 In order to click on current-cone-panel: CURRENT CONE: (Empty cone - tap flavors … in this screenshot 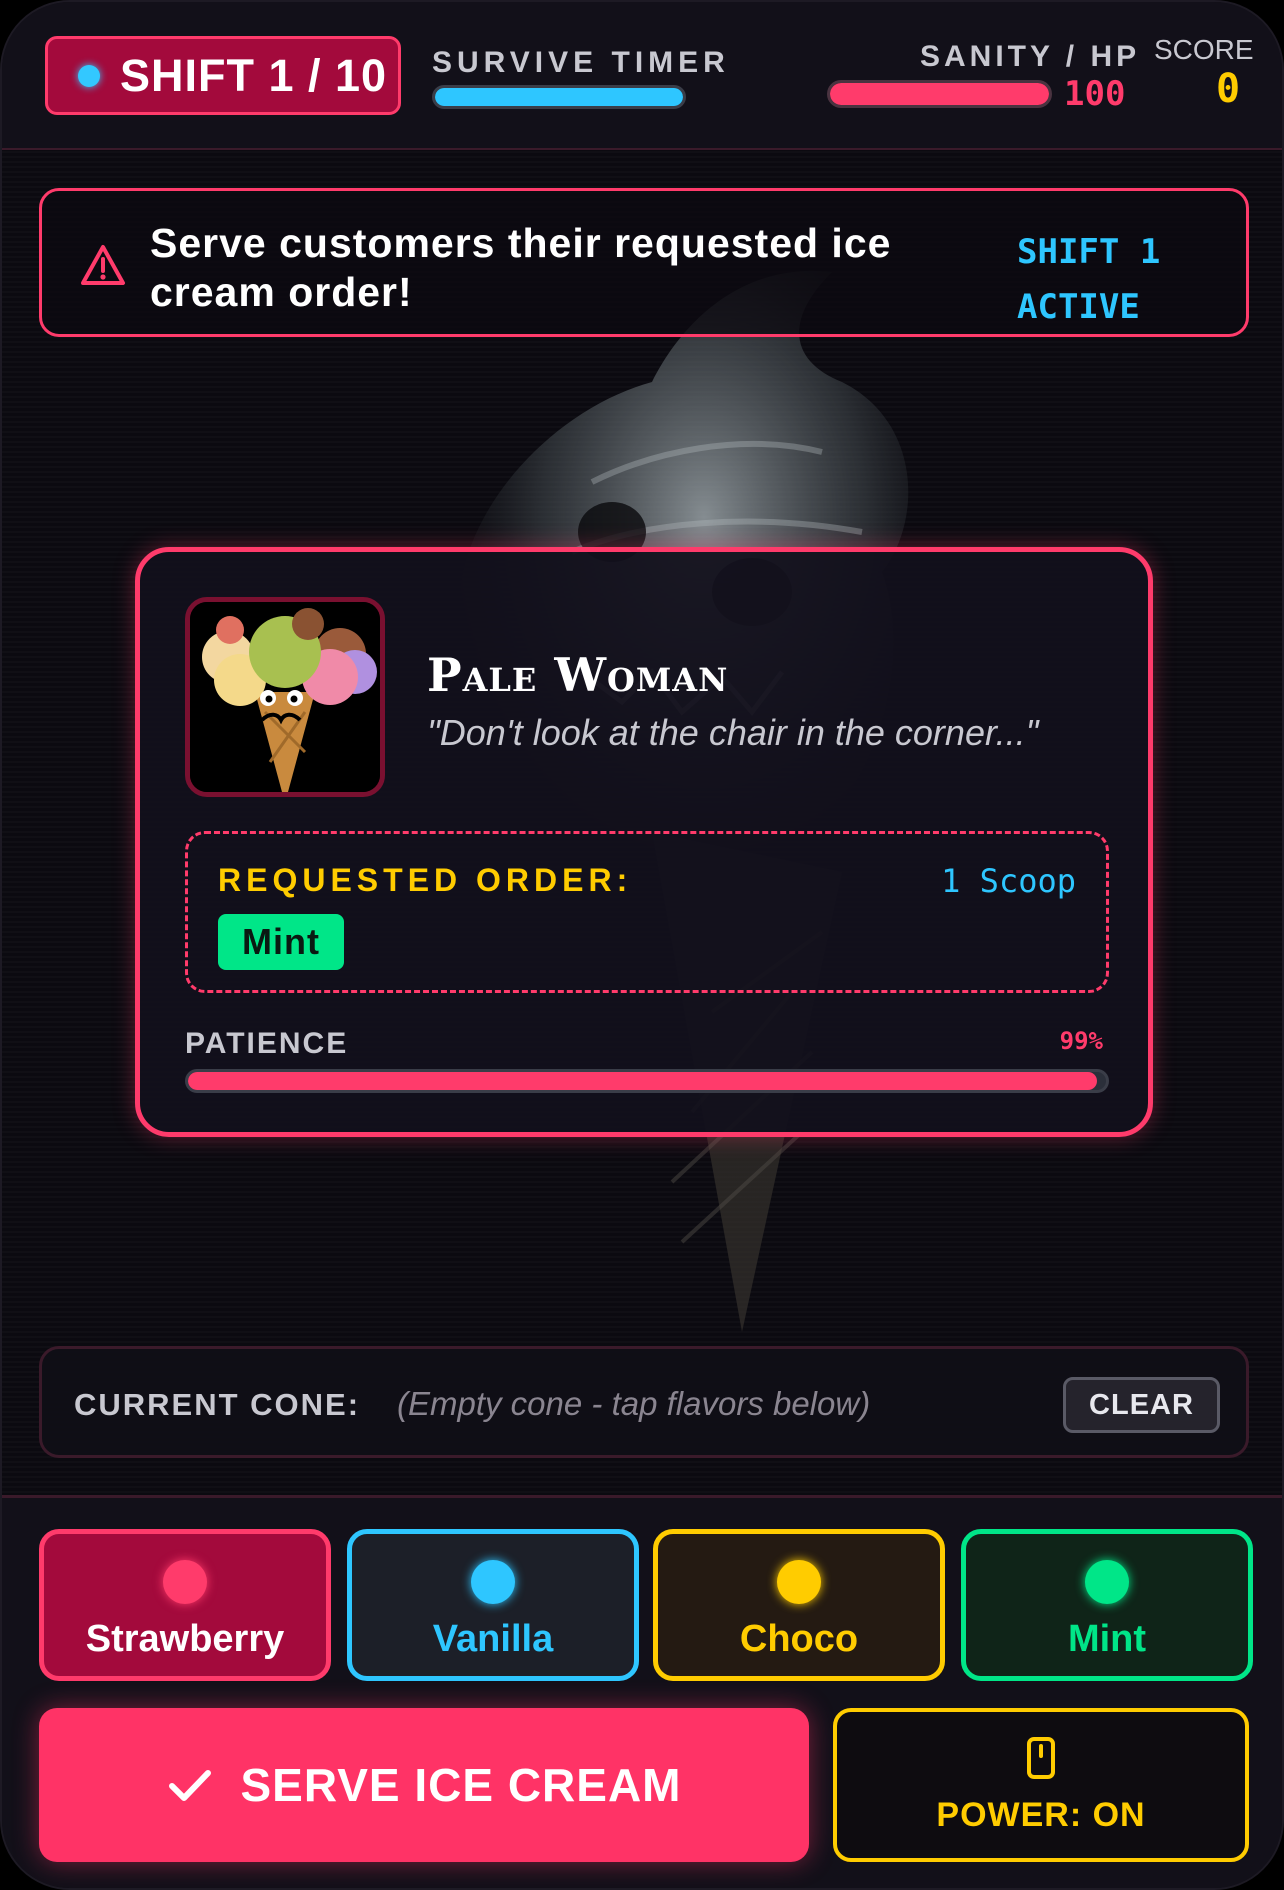, I will do `click(644, 1402)`.